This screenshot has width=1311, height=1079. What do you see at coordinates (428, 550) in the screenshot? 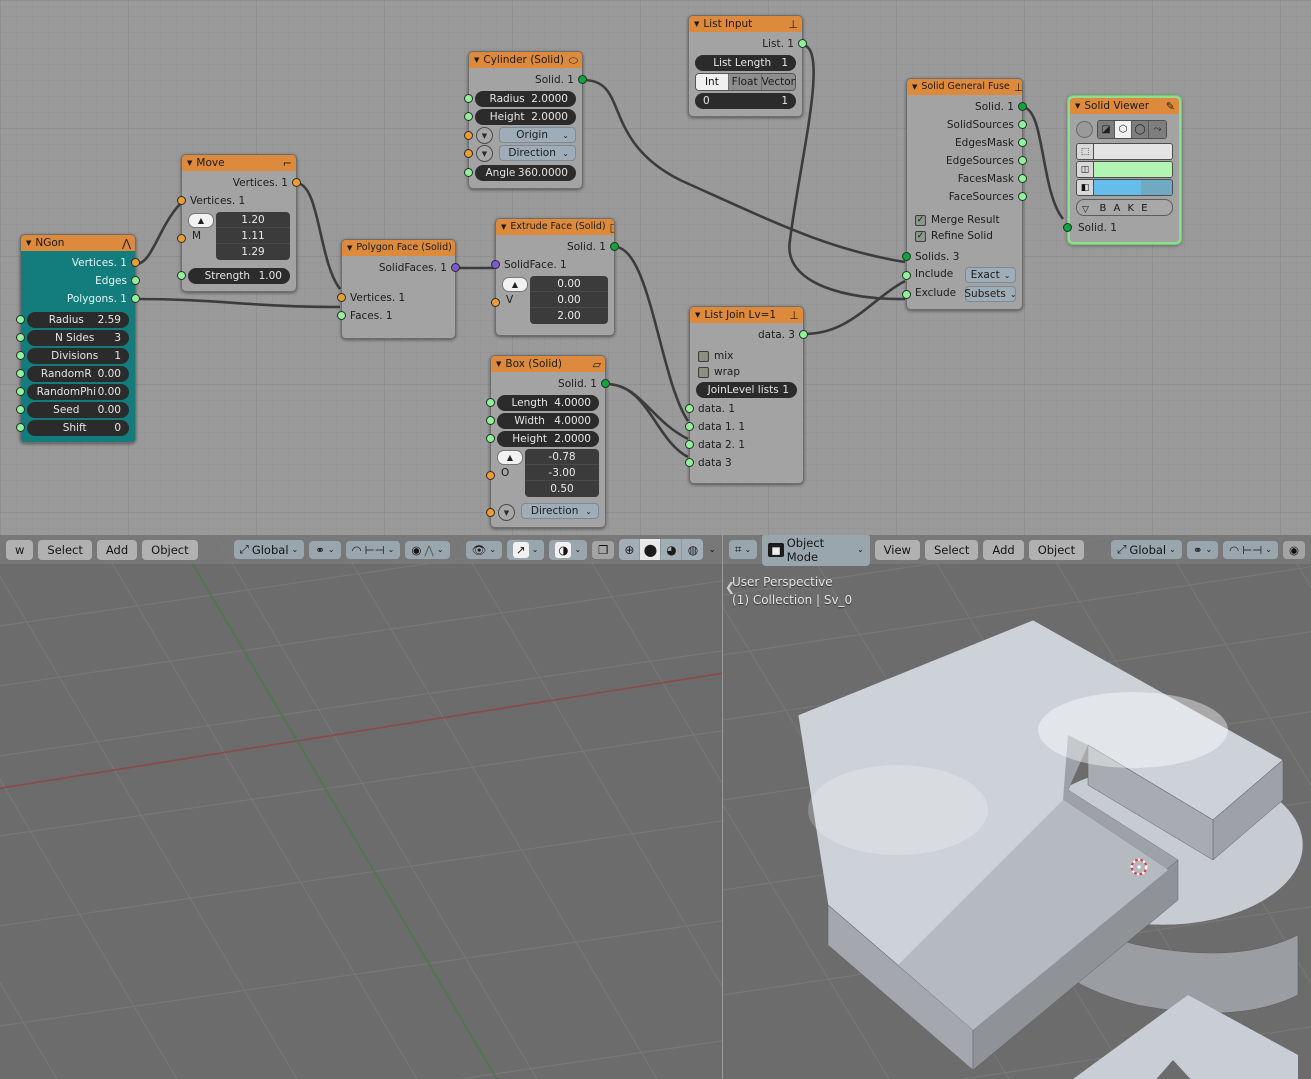
I see `falloff-curve-icon: ⋀` at bounding box center [428, 550].